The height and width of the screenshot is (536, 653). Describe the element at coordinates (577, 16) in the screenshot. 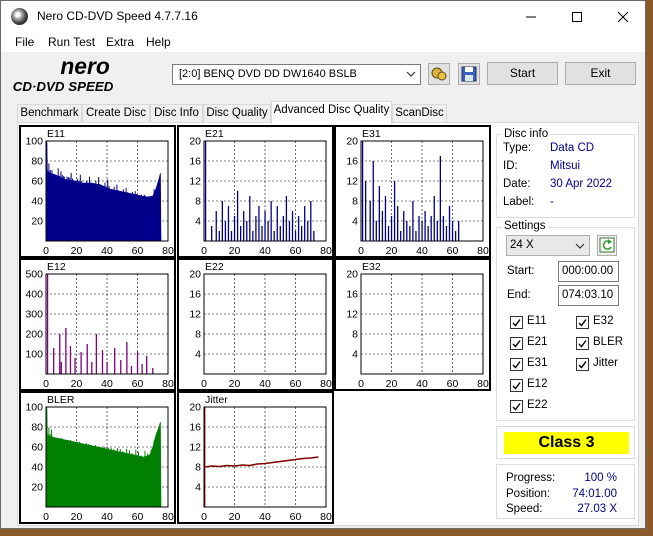

I see `maximize-button` at that location.